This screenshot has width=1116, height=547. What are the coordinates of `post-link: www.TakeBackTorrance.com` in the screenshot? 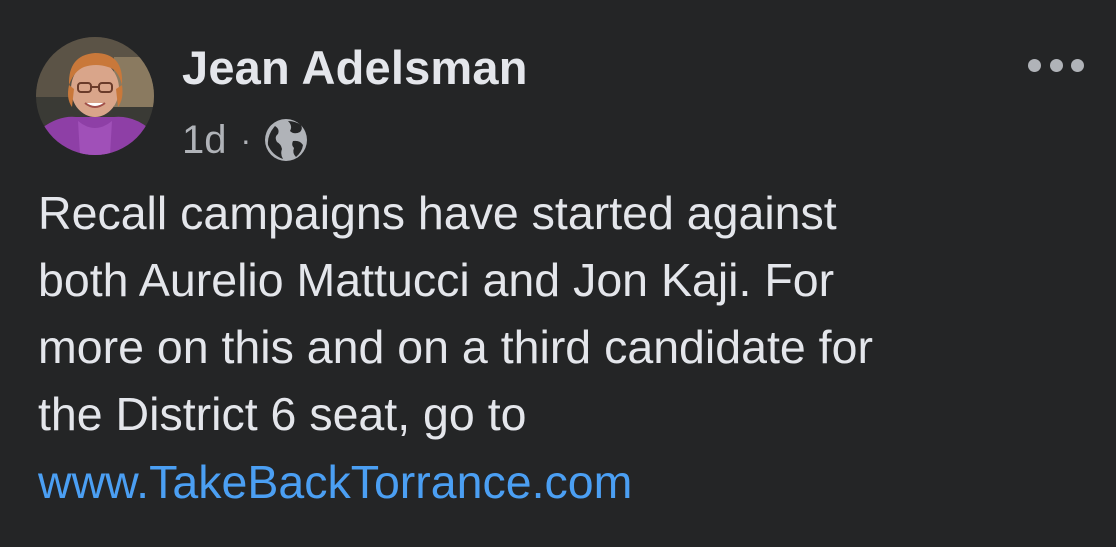 It's located at (335, 482).